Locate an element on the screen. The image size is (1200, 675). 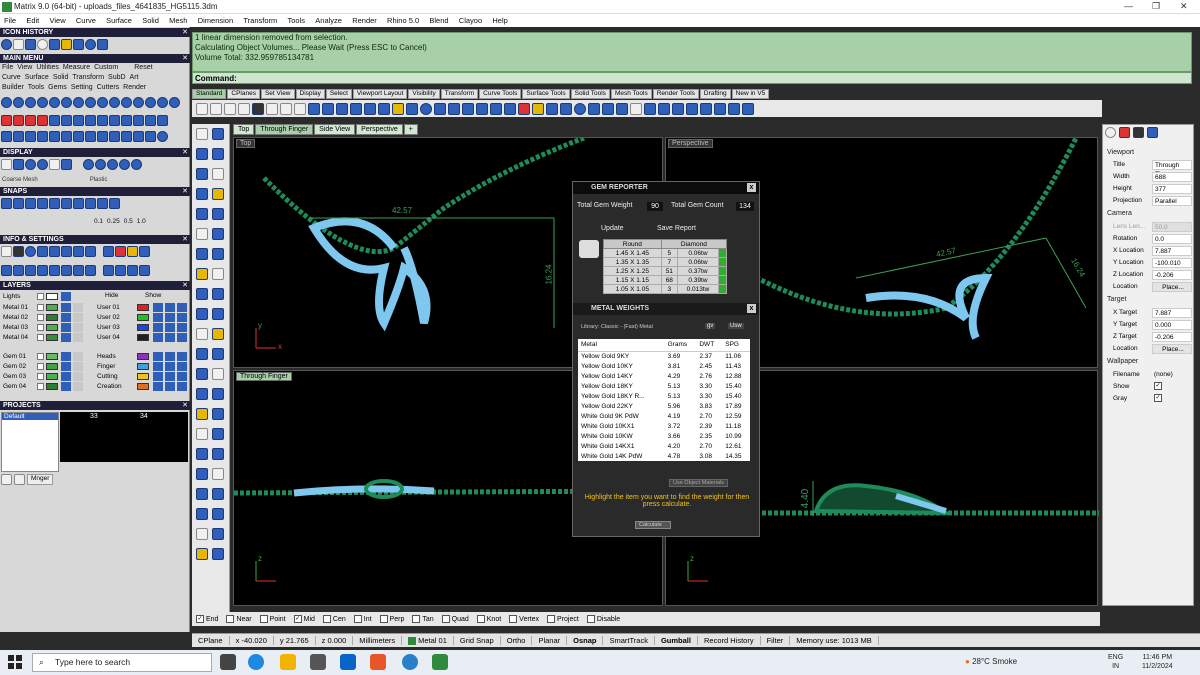
metal-row: Yellow Gold 10KY 3.81 2.45 11.43 is located at coordinates (664, 366).